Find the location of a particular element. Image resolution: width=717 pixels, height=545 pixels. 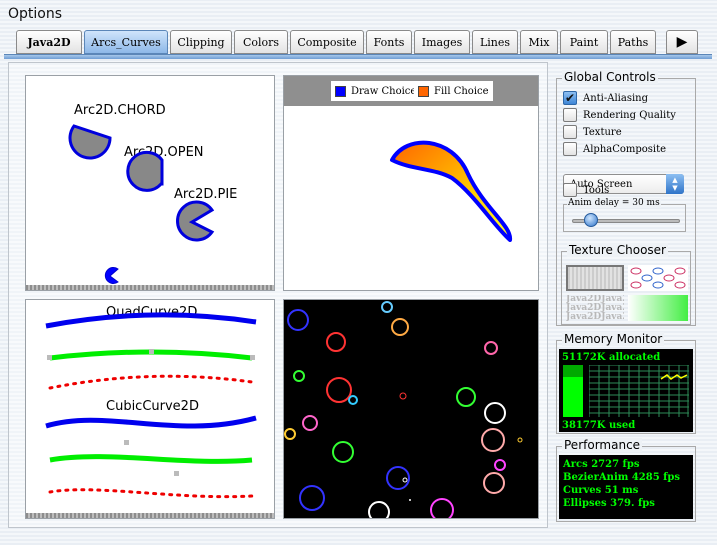

memory-monitor-title: Memory Monitor is located at coordinates (613, 339).